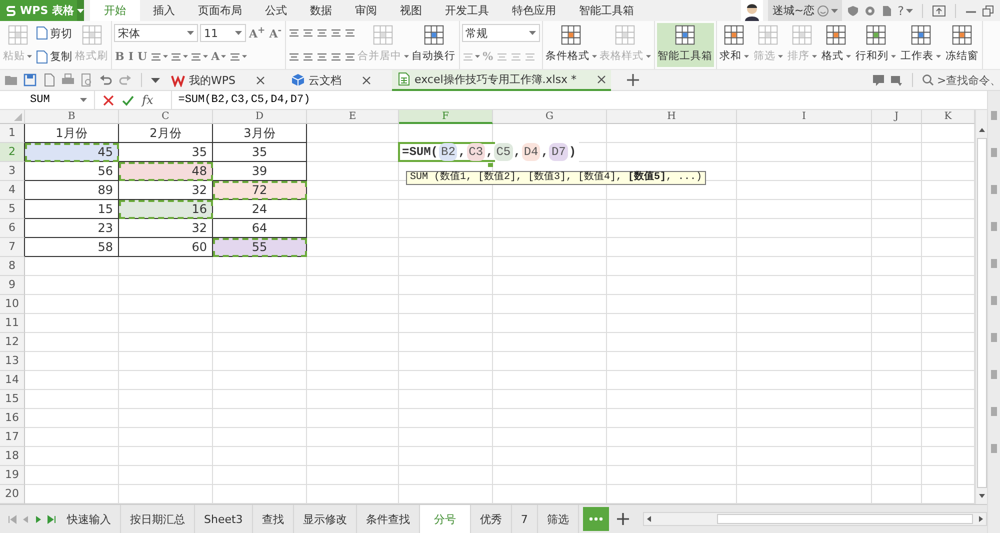 The height and width of the screenshot is (533, 1000). Describe the element at coordinates (158, 519) in the screenshot. I see `sheet-tab: 按日期汇总` at that location.